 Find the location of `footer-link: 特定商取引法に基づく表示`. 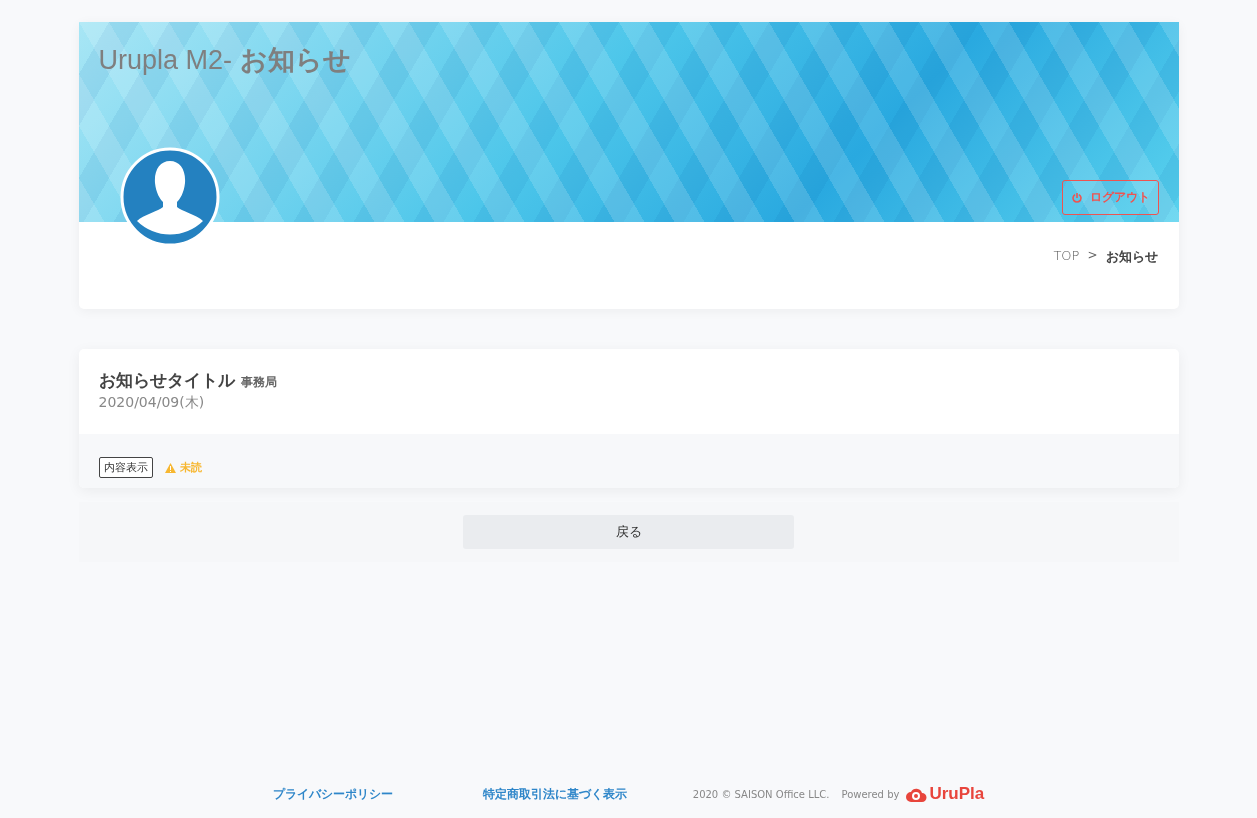

footer-link: 特定商取引法に基づく表示 is located at coordinates (554, 794).